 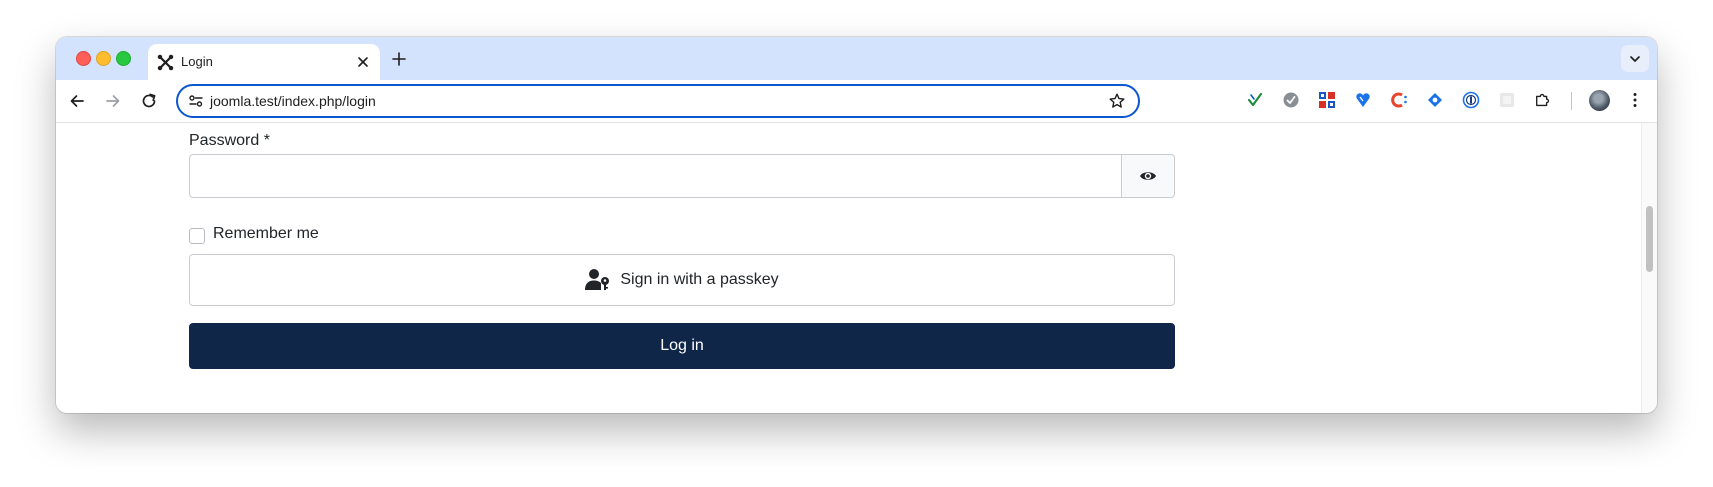 I want to click on browser-toolbar: joomla.test/index.php/login, so click(x=856, y=101).